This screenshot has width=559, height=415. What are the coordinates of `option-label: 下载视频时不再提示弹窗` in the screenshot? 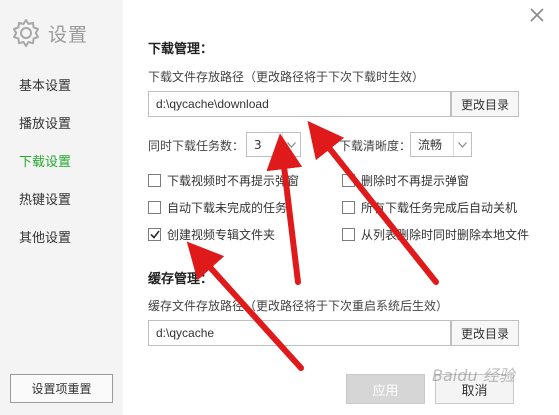 It's located at (233, 180).